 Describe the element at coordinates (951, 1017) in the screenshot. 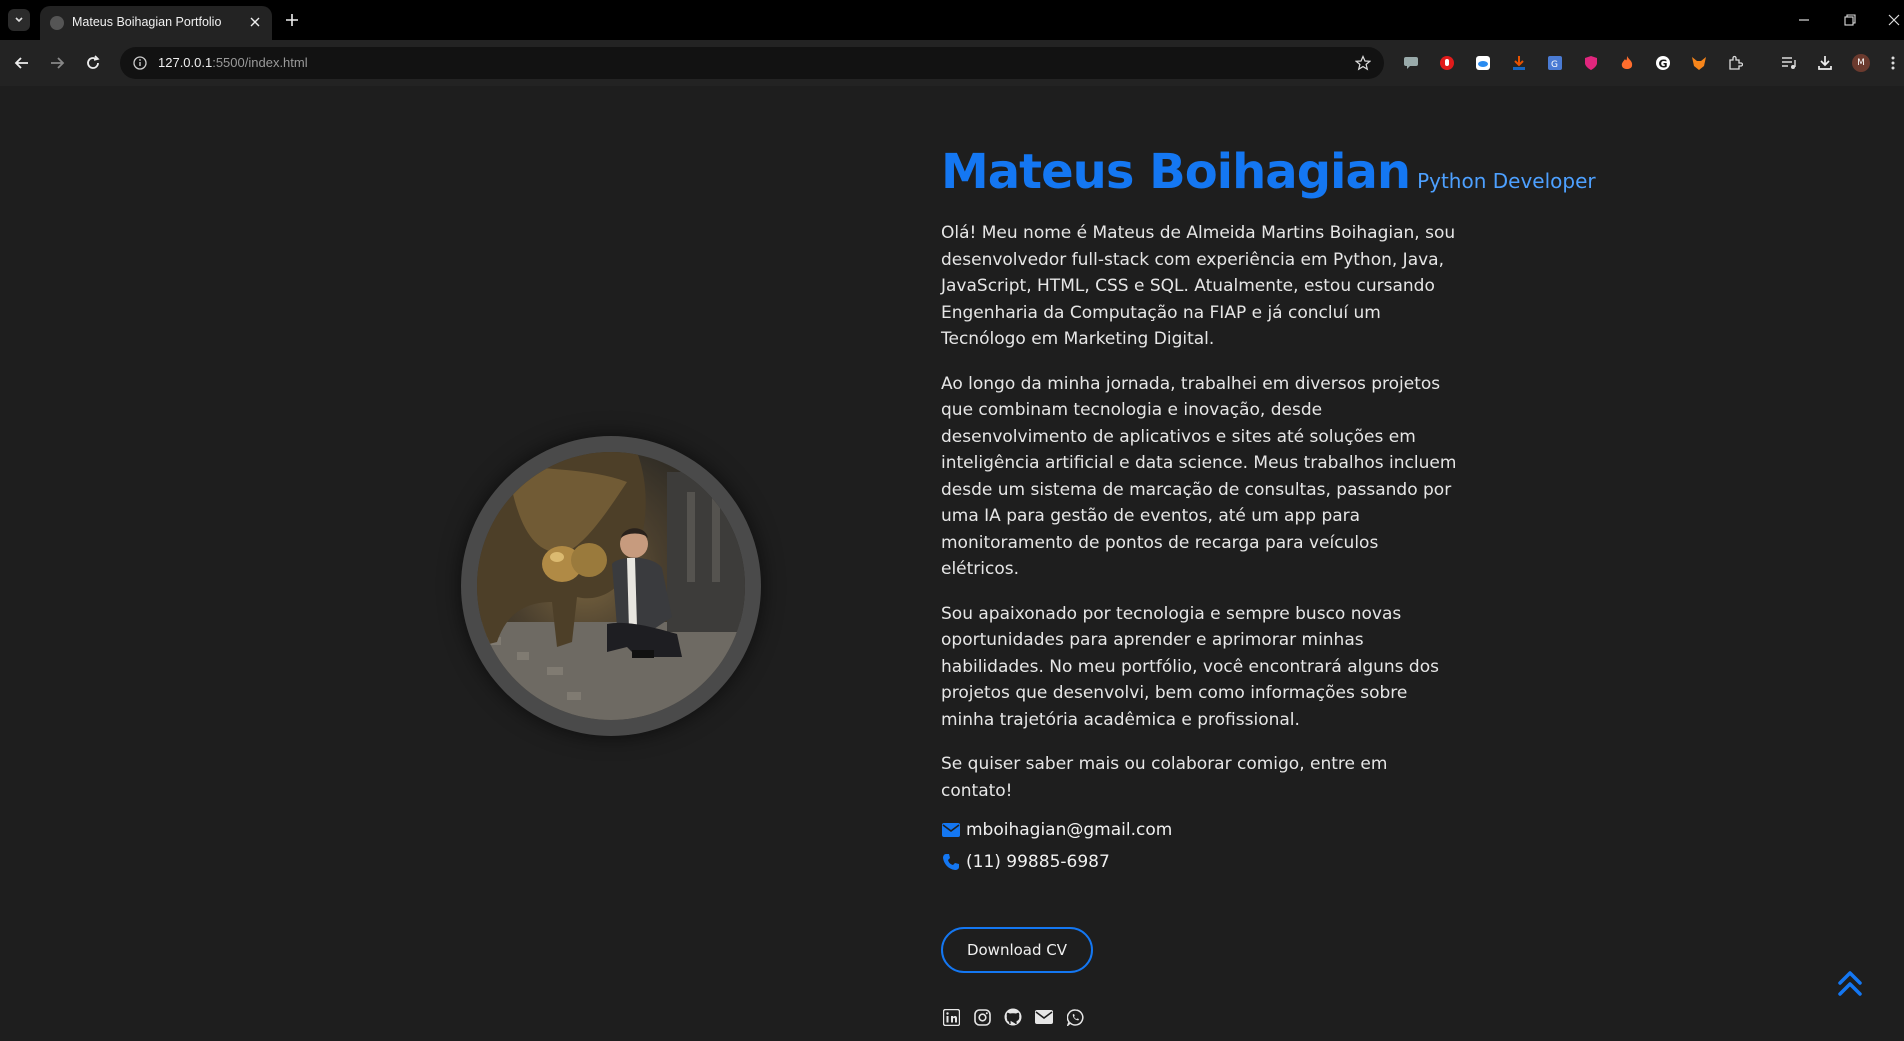

I see `linkedin-icon` at that location.